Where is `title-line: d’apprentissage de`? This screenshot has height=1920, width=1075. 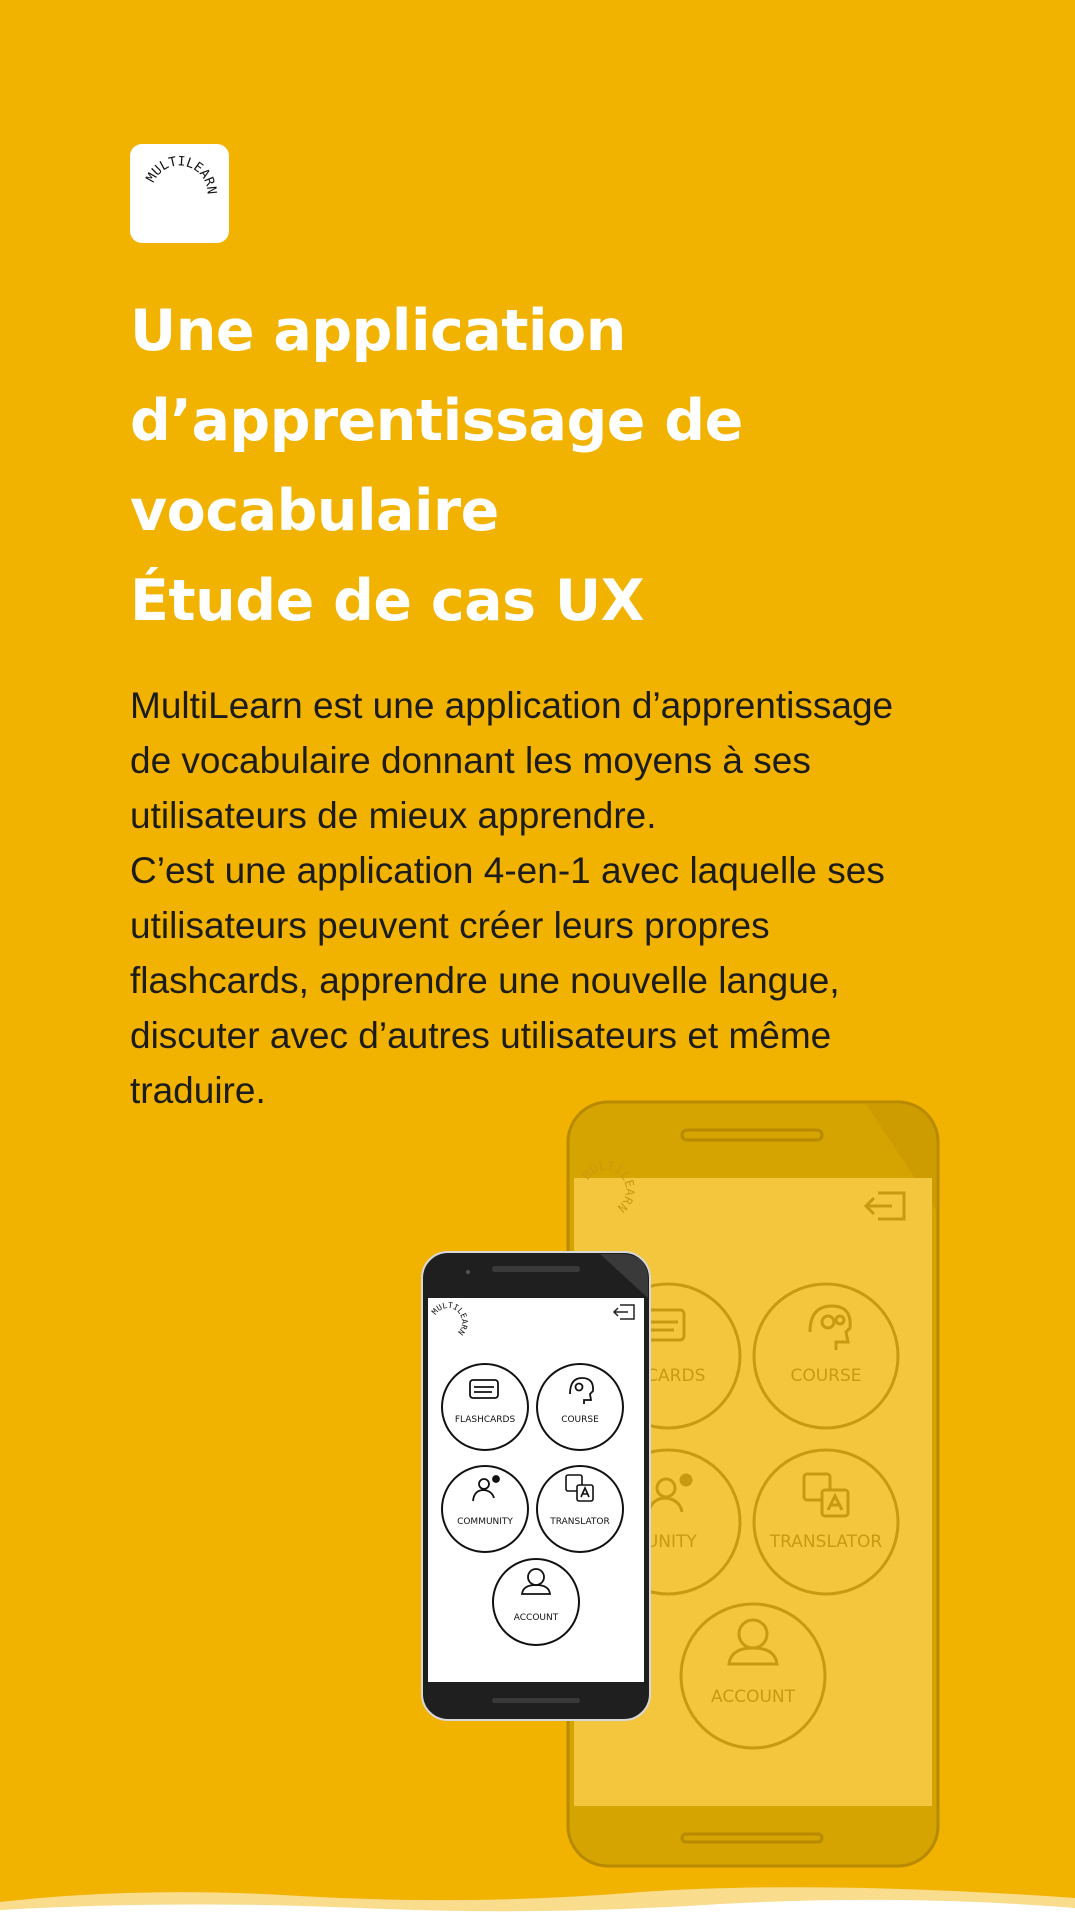 title-line: d’apprentissage de is located at coordinates (436, 421).